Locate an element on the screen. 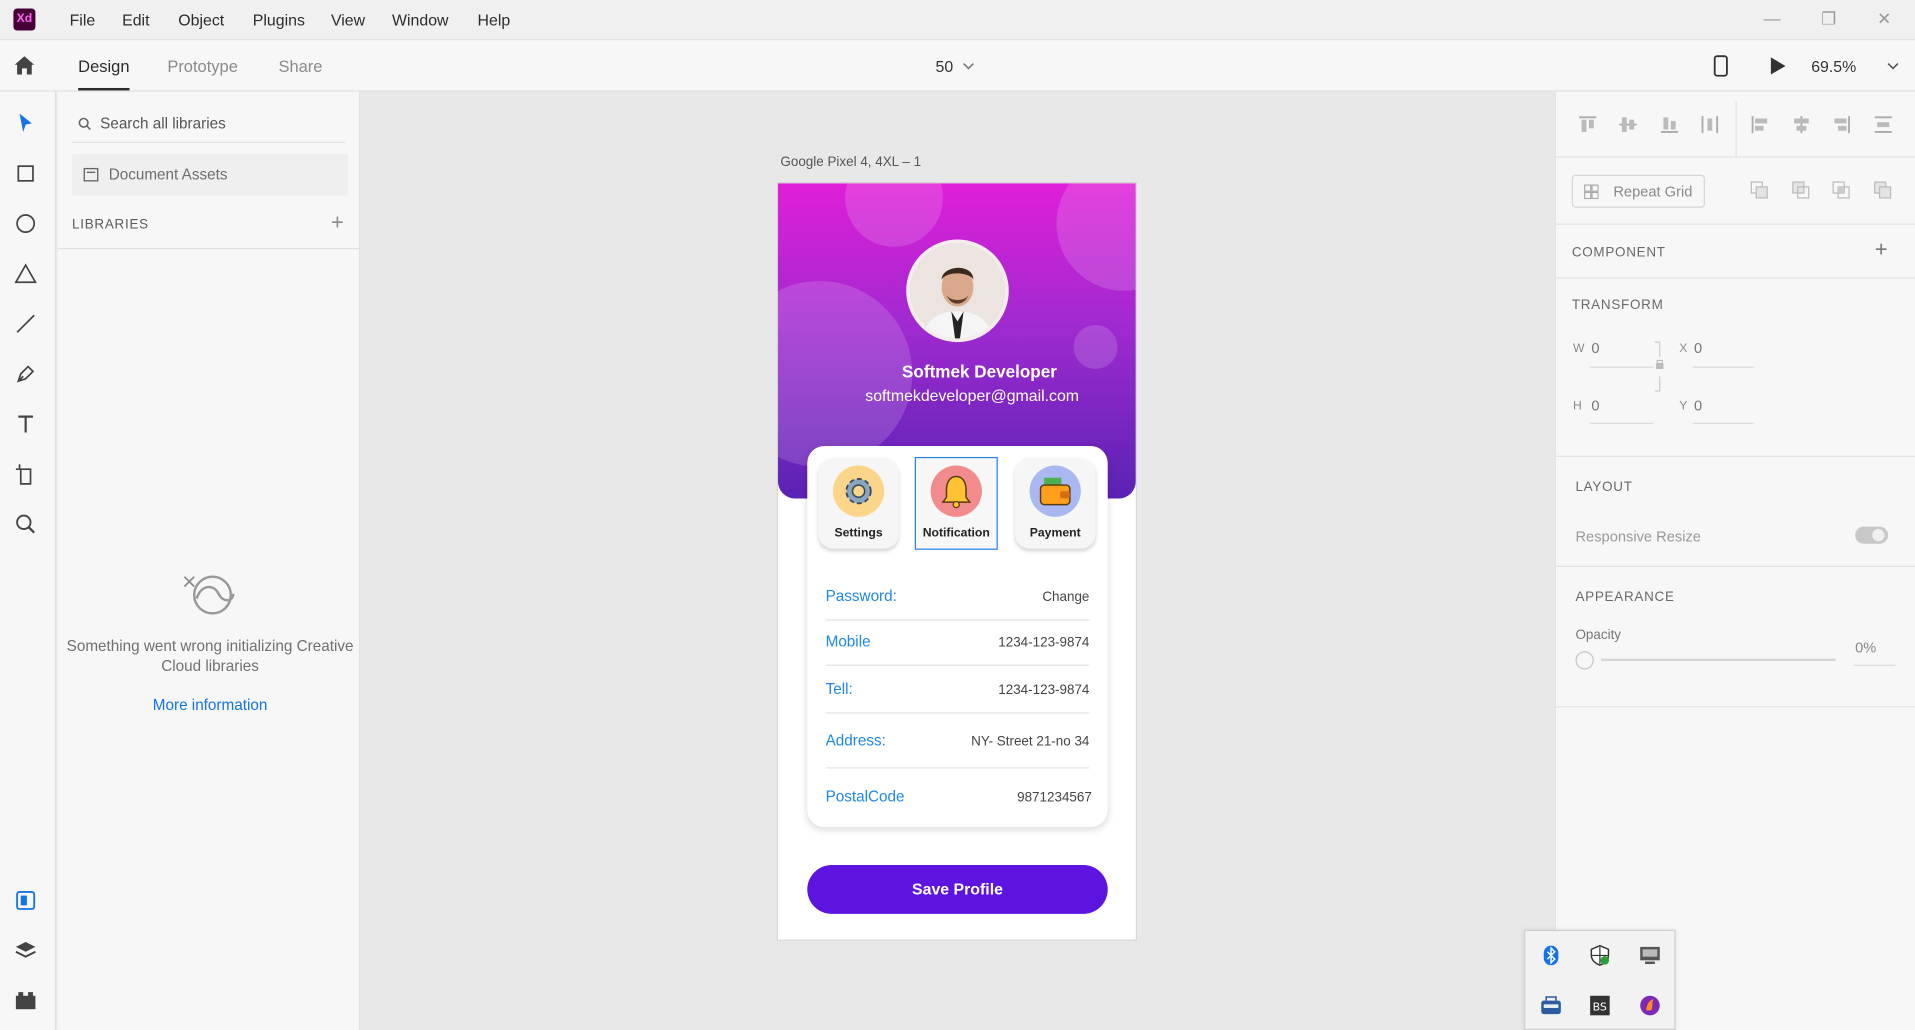  height-input: 0 is located at coordinates (1595, 405).